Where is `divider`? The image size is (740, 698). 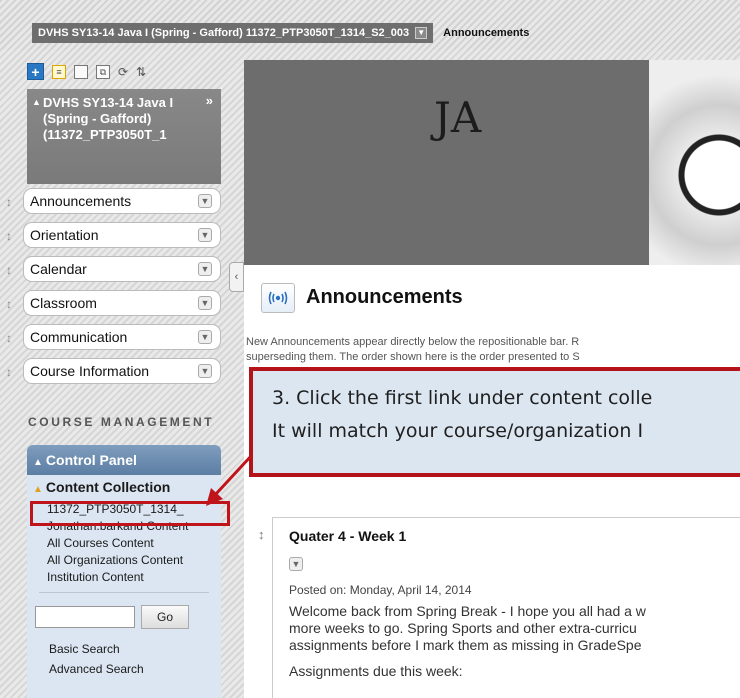
divider is located at coordinates (124, 592).